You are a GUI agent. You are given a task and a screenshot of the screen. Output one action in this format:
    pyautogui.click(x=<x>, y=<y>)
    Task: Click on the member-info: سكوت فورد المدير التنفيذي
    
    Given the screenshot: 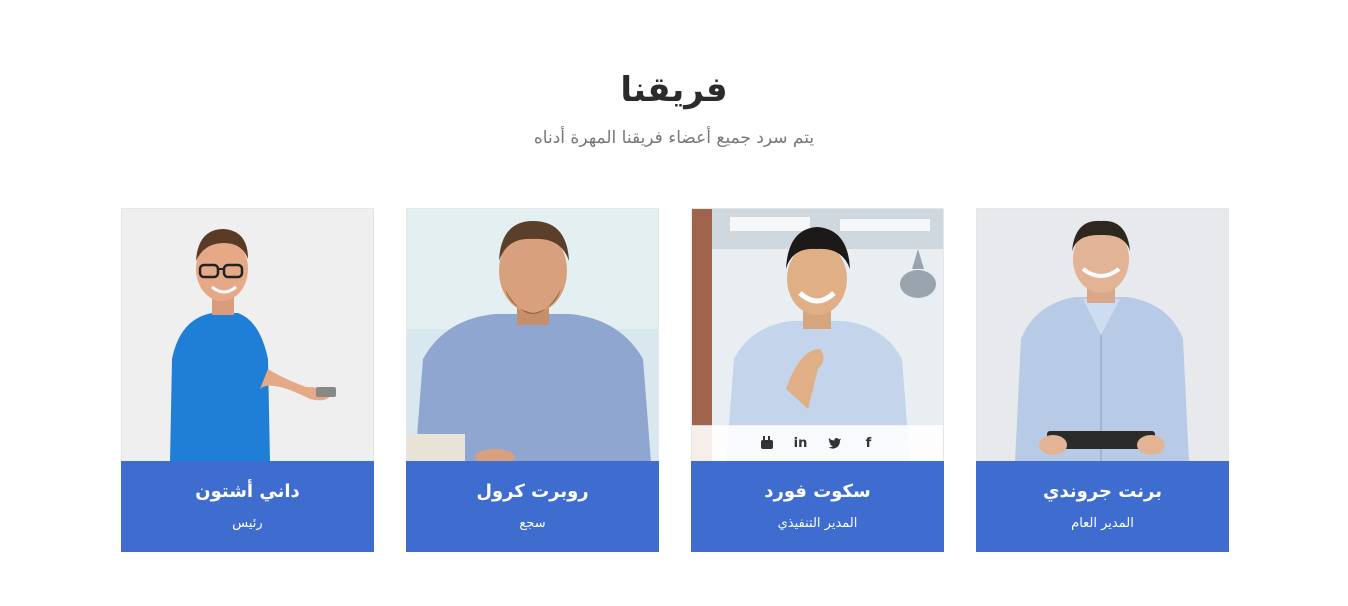 What is the action you would take?
    pyautogui.click(x=817, y=506)
    